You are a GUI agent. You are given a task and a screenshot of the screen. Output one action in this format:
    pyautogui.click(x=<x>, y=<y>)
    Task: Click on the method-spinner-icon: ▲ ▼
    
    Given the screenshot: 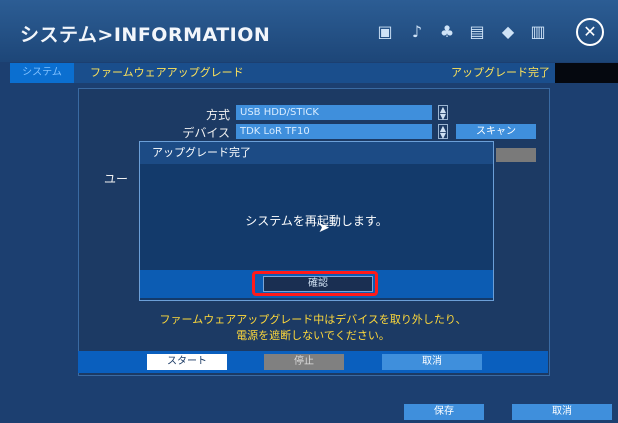 What is the action you would take?
    pyautogui.click(x=443, y=113)
    